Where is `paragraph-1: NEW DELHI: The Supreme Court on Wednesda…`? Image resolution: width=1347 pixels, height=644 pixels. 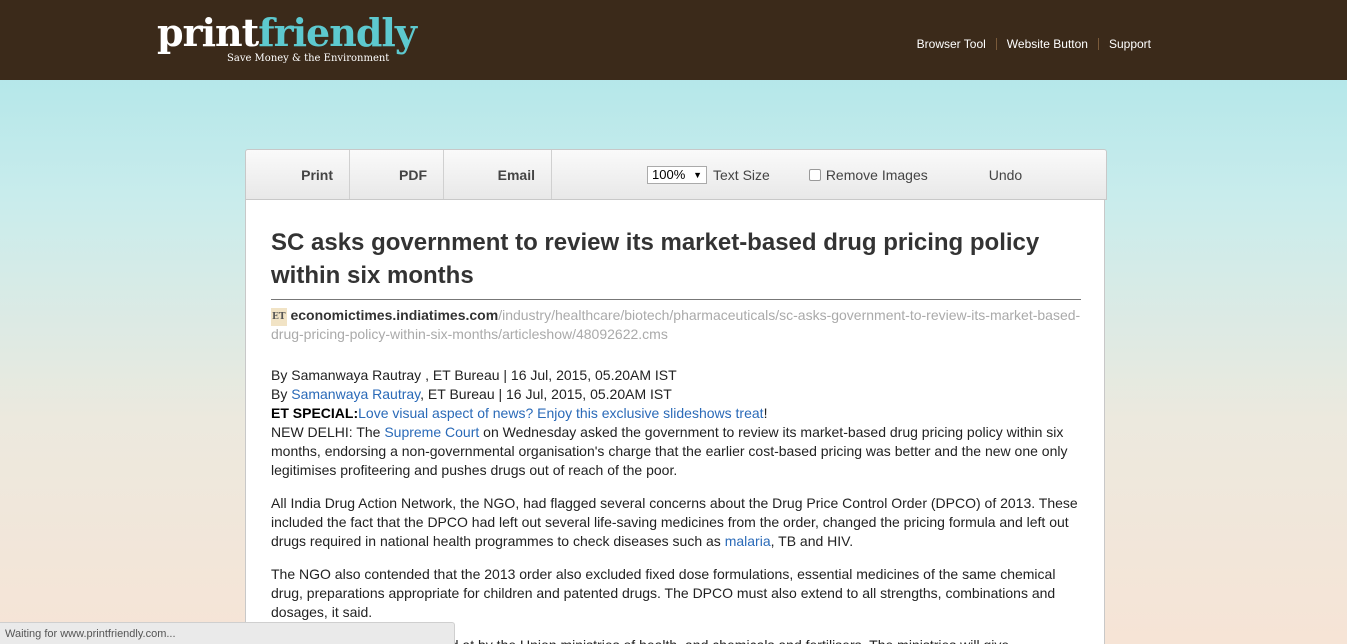
paragraph-1: NEW DELHI: The Supreme Court on Wednesda… is located at coordinates (676, 451).